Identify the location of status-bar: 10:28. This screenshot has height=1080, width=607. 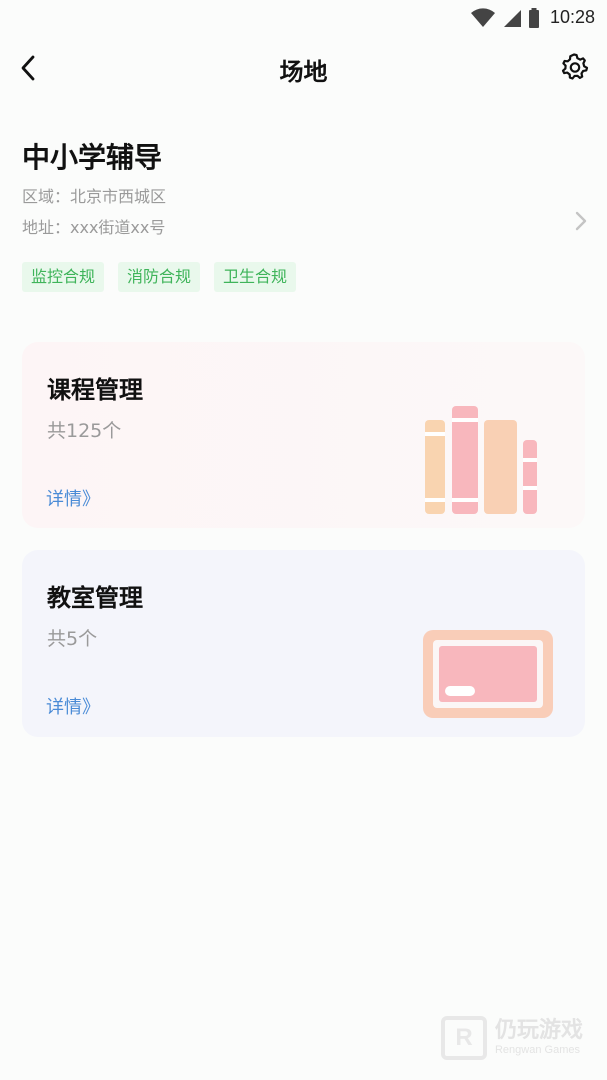
(303, 18).